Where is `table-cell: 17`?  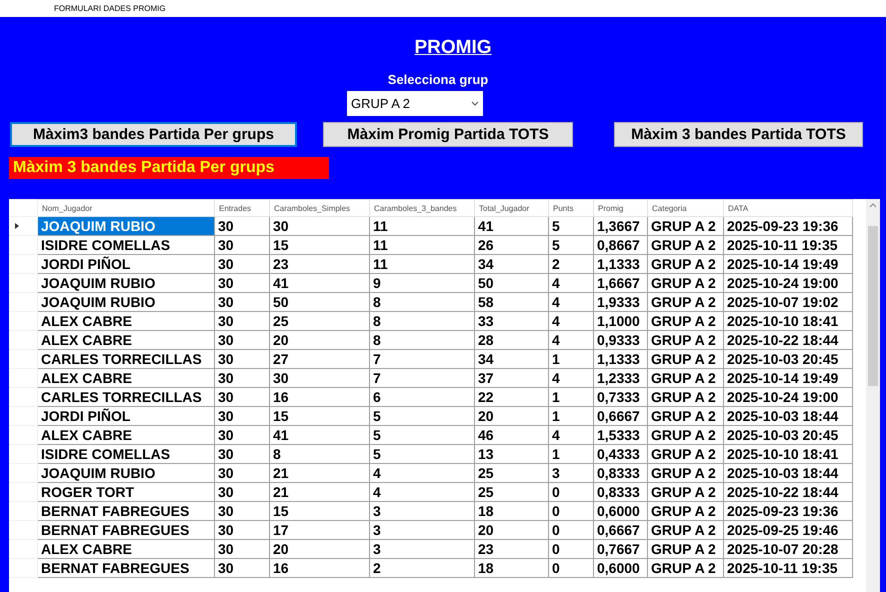 table-cell: 17 is located at coordinates (320, 530).